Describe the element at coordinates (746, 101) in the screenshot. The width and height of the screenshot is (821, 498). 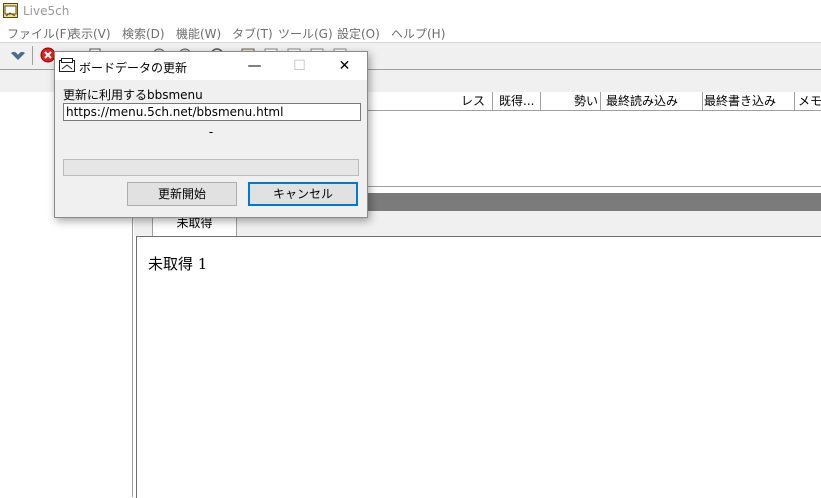
I see `column-last-post: 最終書き込み` at that location.